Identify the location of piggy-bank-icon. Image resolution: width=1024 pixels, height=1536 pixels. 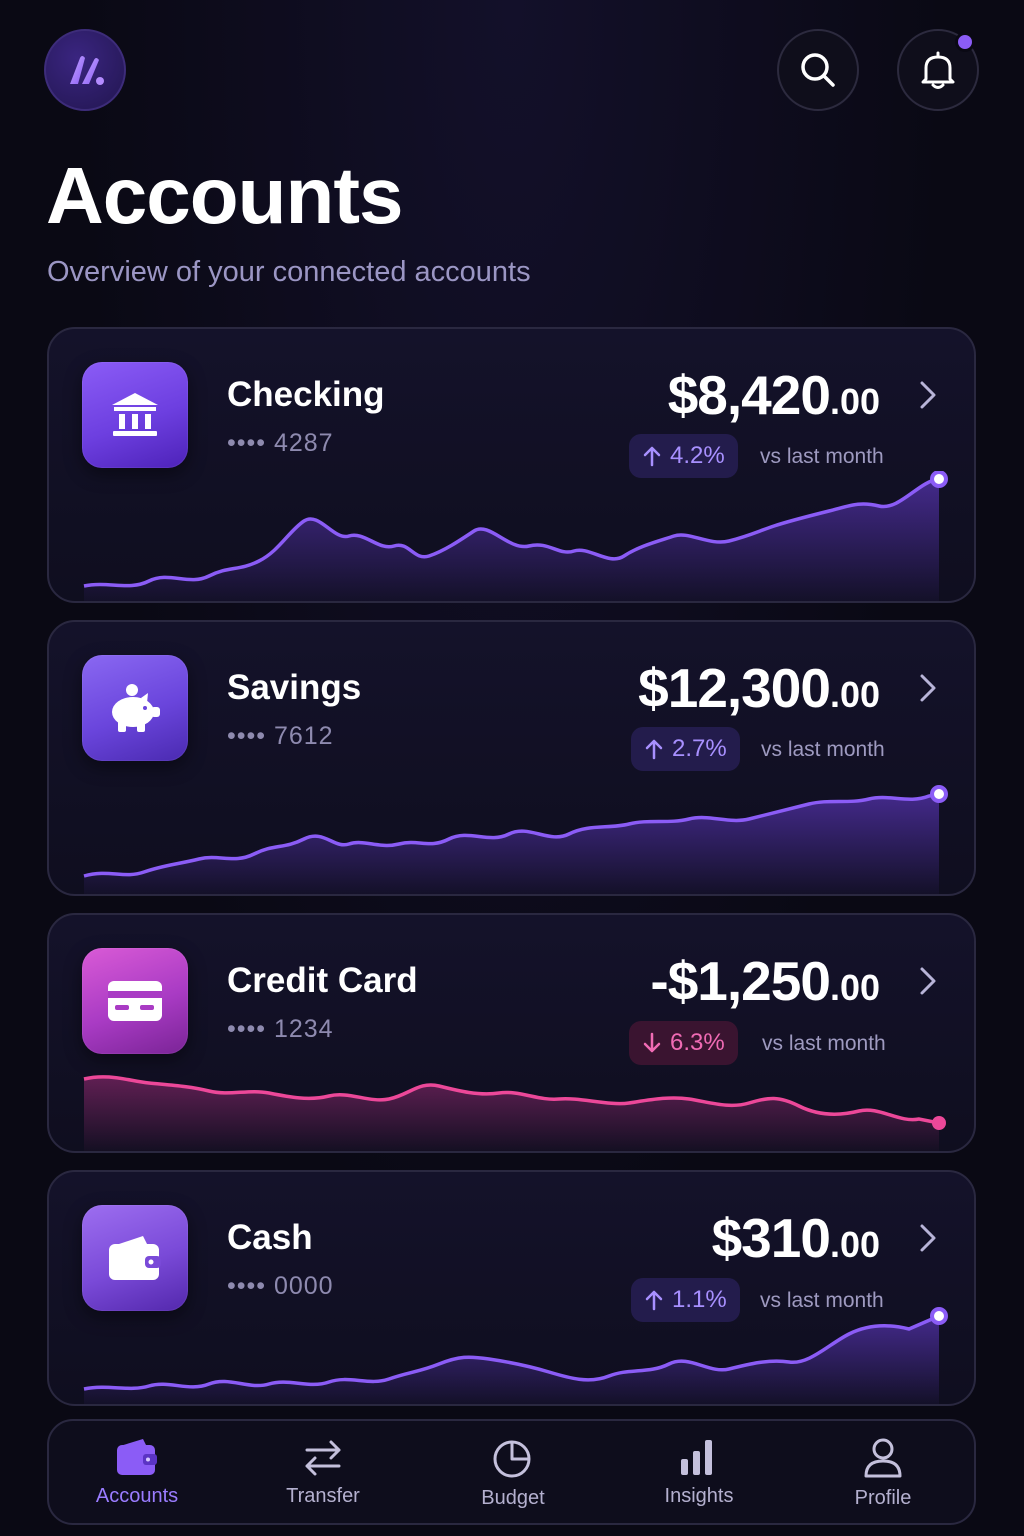
(135, 708).